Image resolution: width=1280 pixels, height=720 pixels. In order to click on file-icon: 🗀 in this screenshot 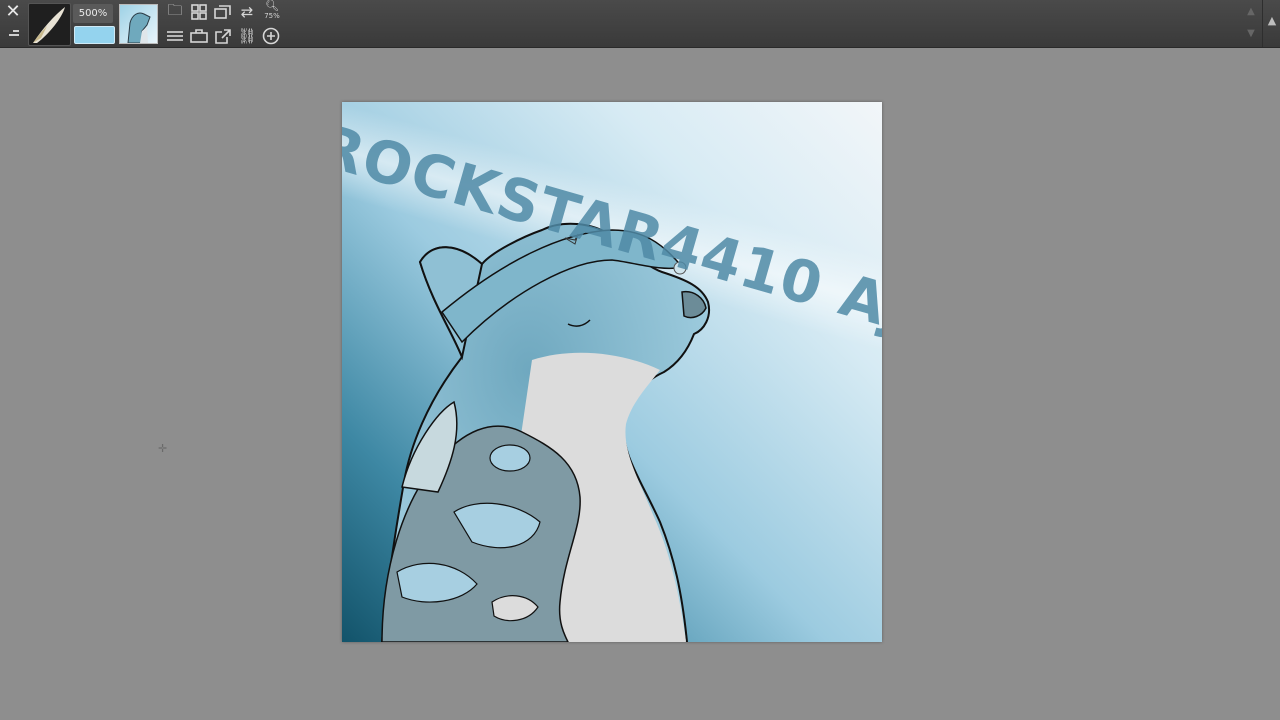, I will do `click(175, 11)`.